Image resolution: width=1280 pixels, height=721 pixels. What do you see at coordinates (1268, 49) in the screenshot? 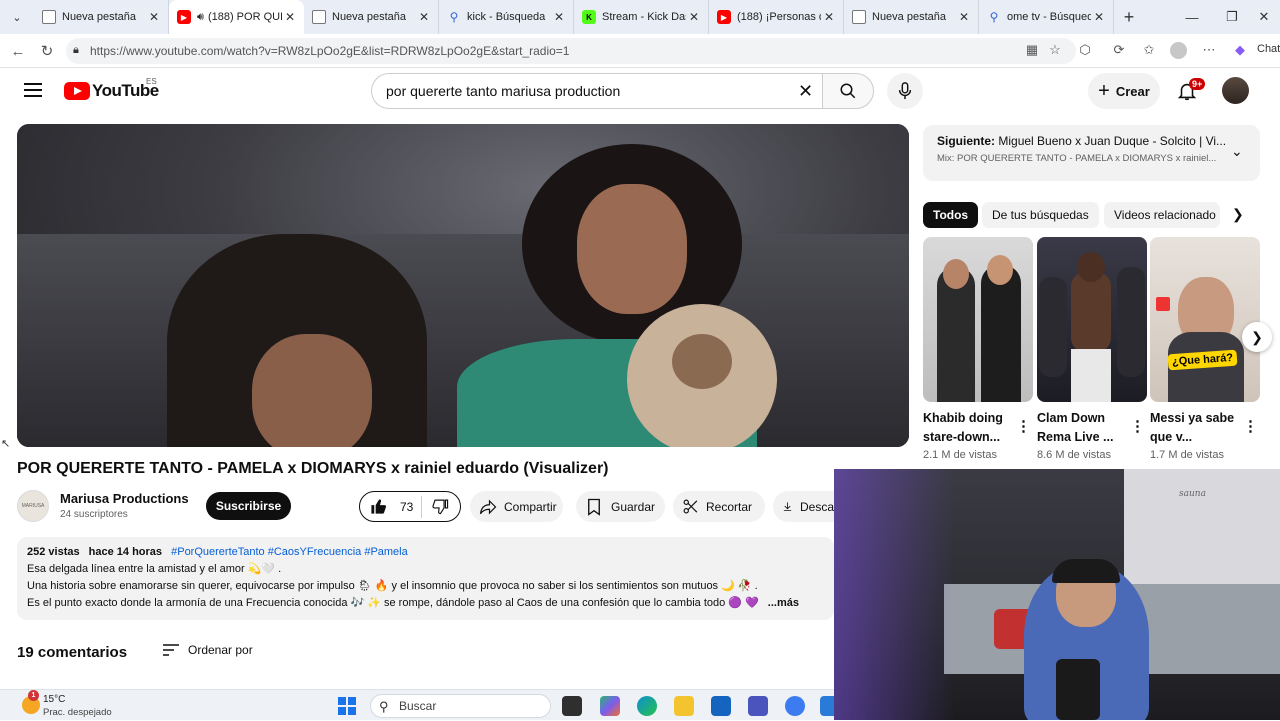
I see `chat-label: Chat` at bounding box center [1268, 49].